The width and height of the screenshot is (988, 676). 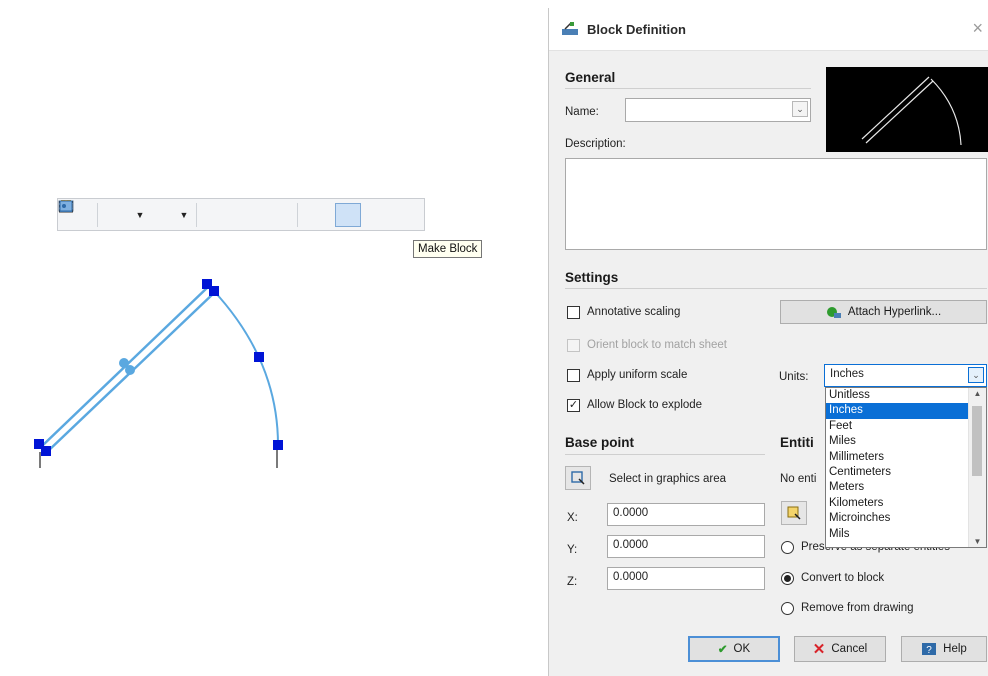 I want to click on pick-point-icon, so click(x=578, y=478).